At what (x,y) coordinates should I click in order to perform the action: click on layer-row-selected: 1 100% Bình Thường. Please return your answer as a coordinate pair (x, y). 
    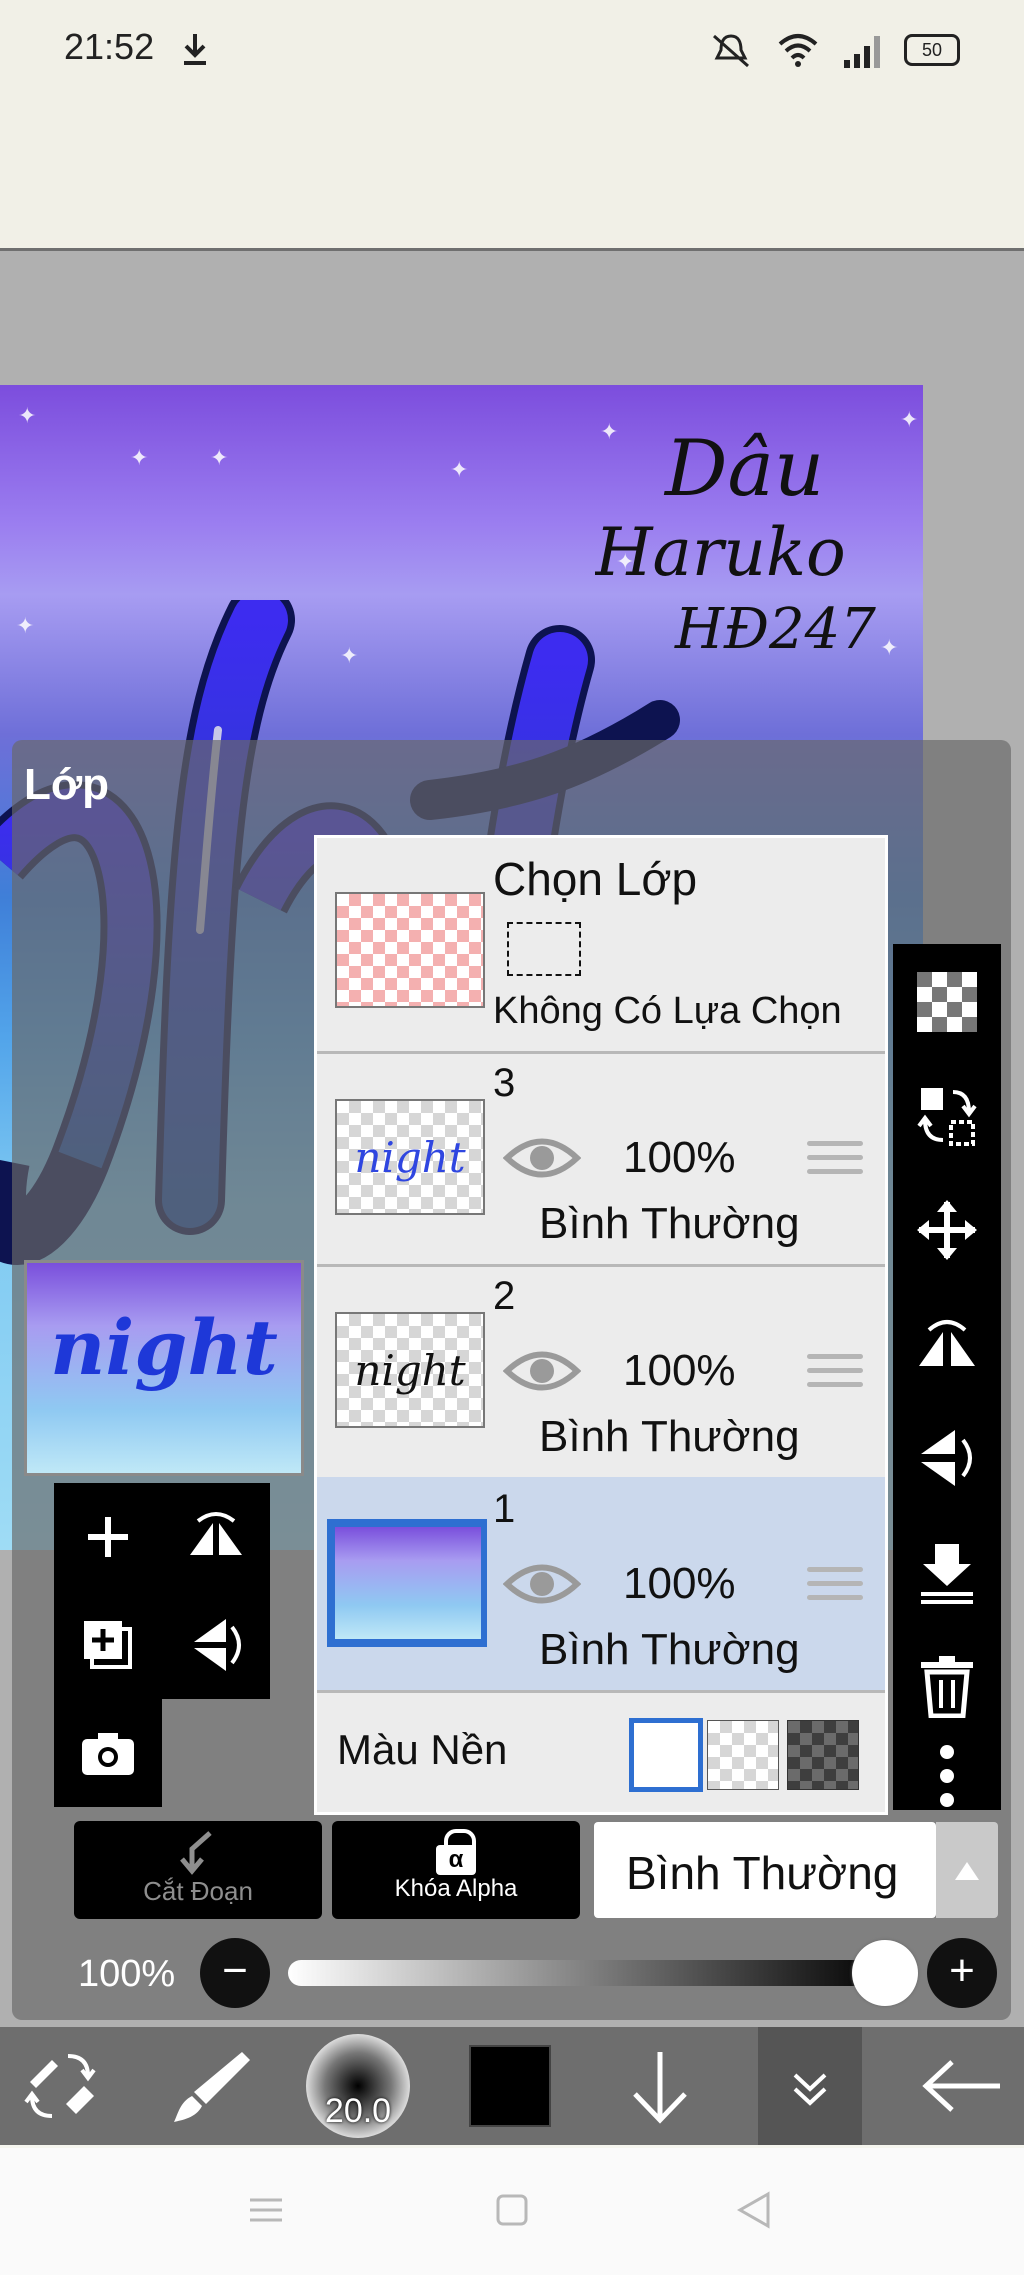
    Looking at the image, I should click on (601, 1585).